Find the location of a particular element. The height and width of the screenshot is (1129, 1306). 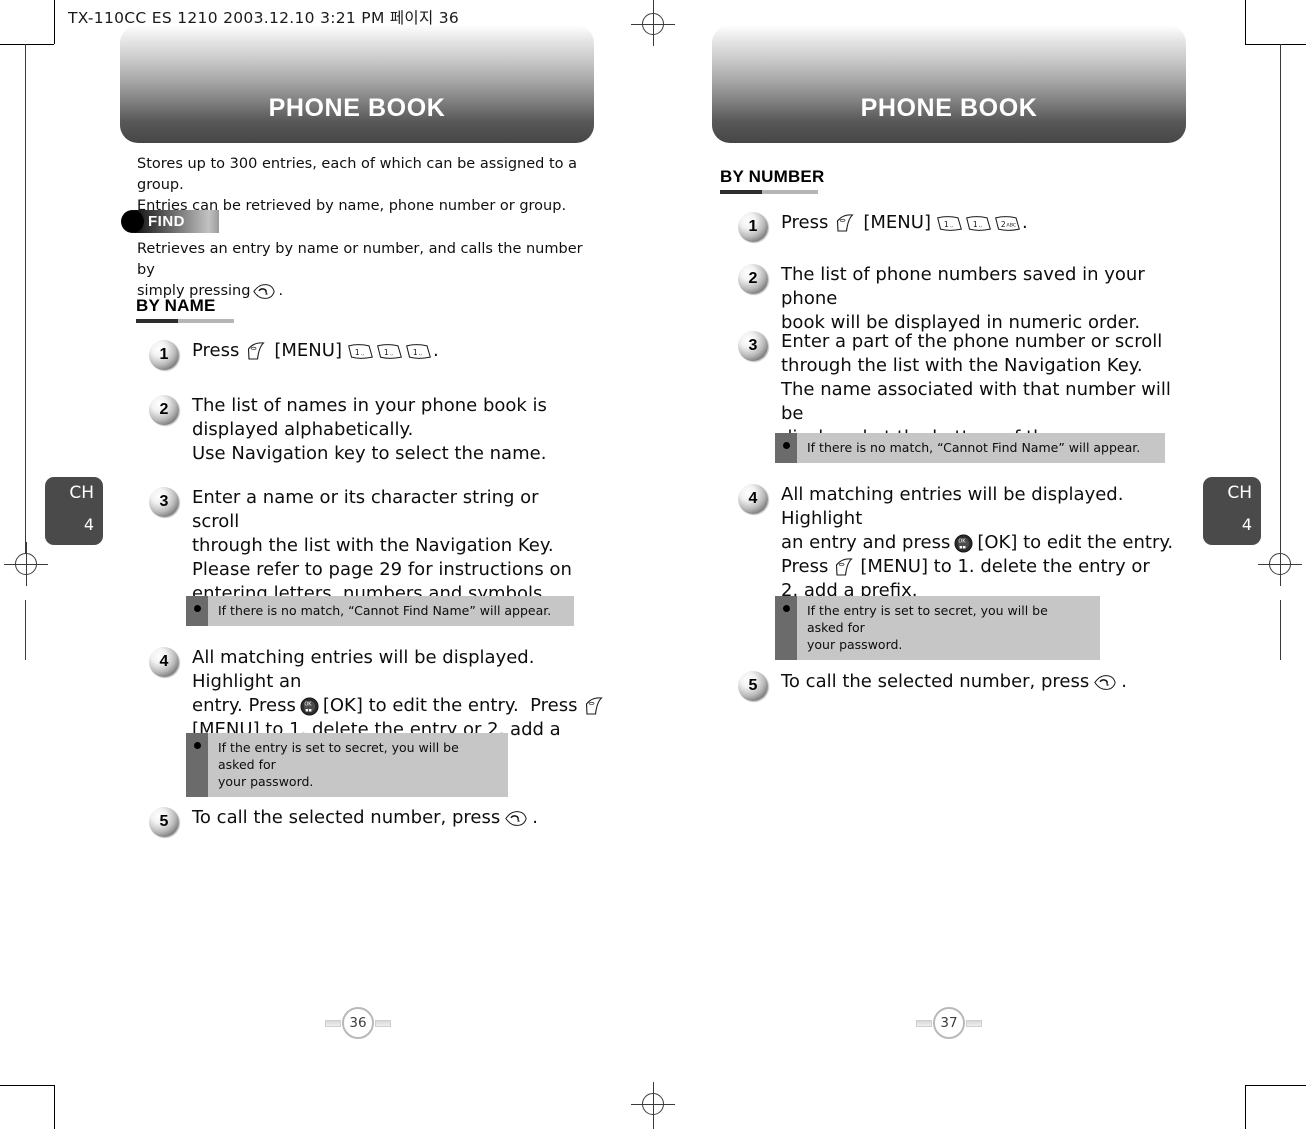

page-number-badge: 36 is located at coordinates (358, 1023).